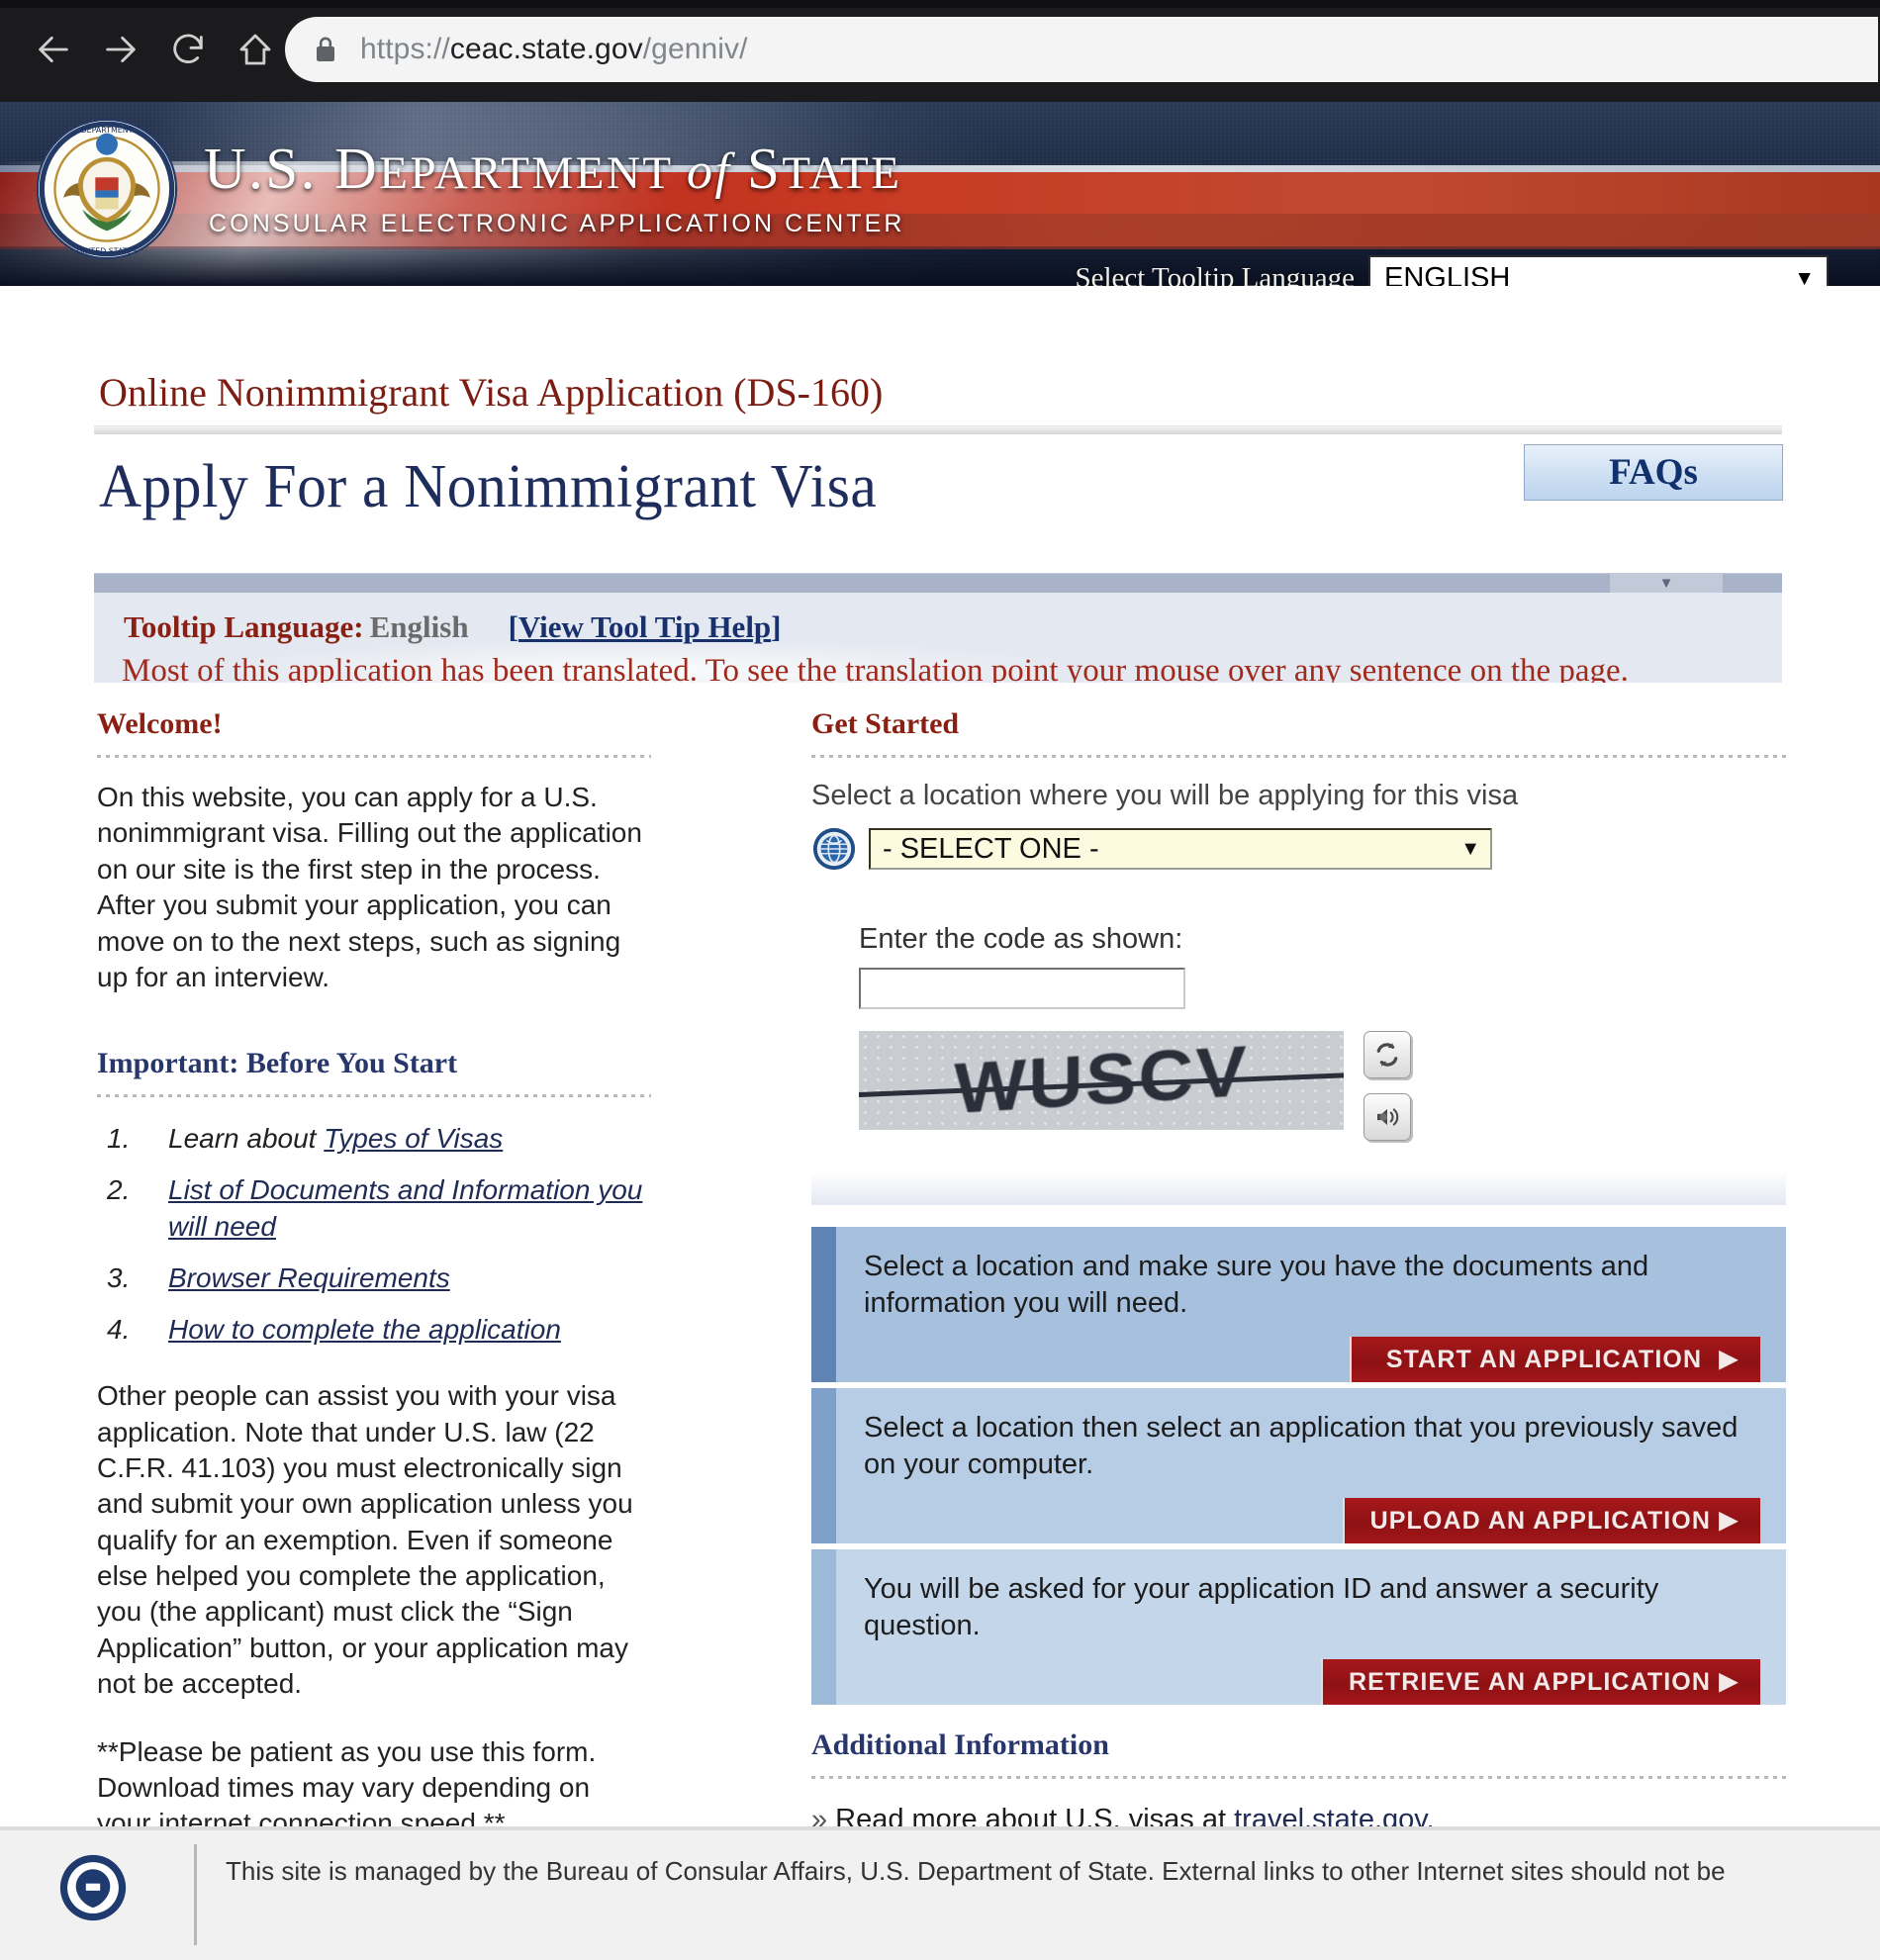  Describe the element at coordinates (1540, 1520) in the screenshot. I see `upload-an-application-label: UPLOAD AN APPLICATION` at that location.